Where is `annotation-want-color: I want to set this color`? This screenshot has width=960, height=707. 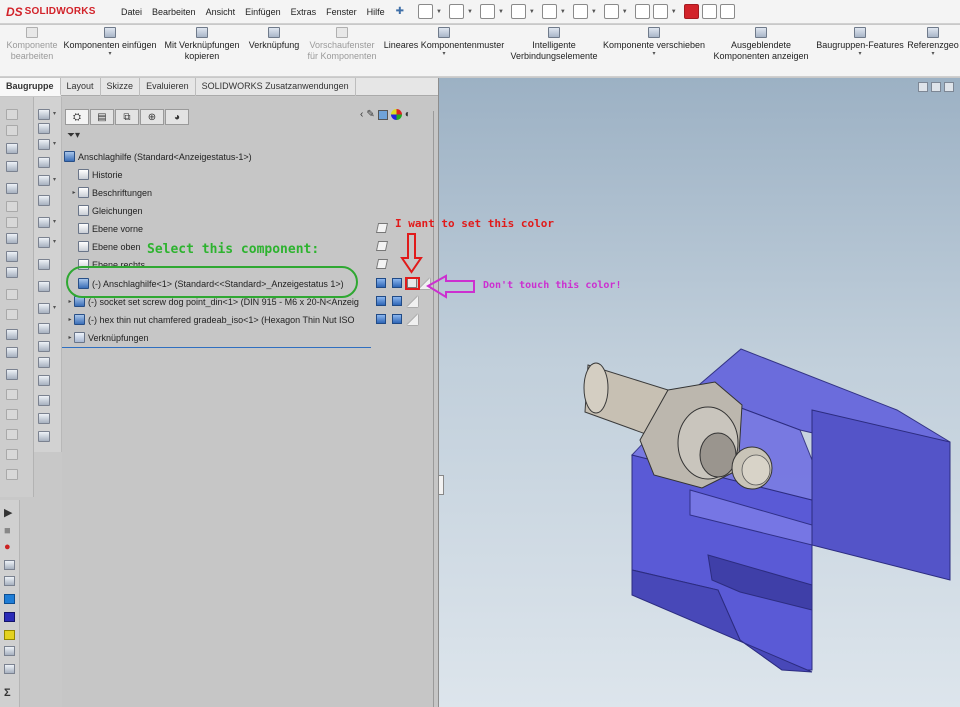 annotation-want-color: I want to set this color is located at coordinates (474, 223).